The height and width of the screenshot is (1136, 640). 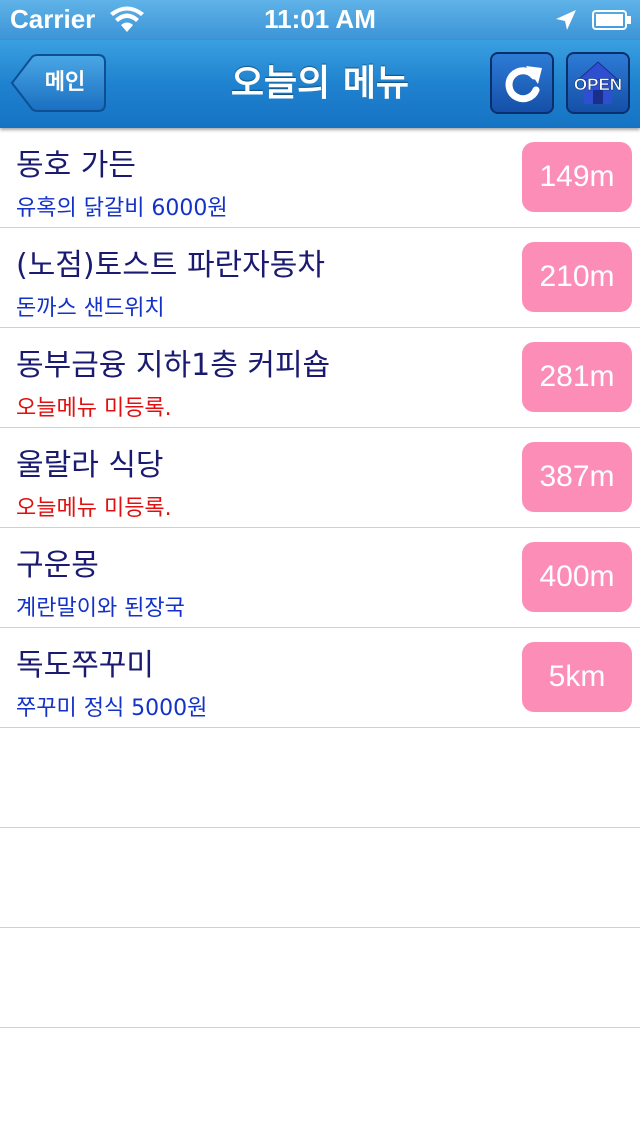 What do you see at coordinates (173, 365) in the screenshot?
I see `restaurant-name: 동부금융 지하1층 커피숍` at bounding box center [173, 365].